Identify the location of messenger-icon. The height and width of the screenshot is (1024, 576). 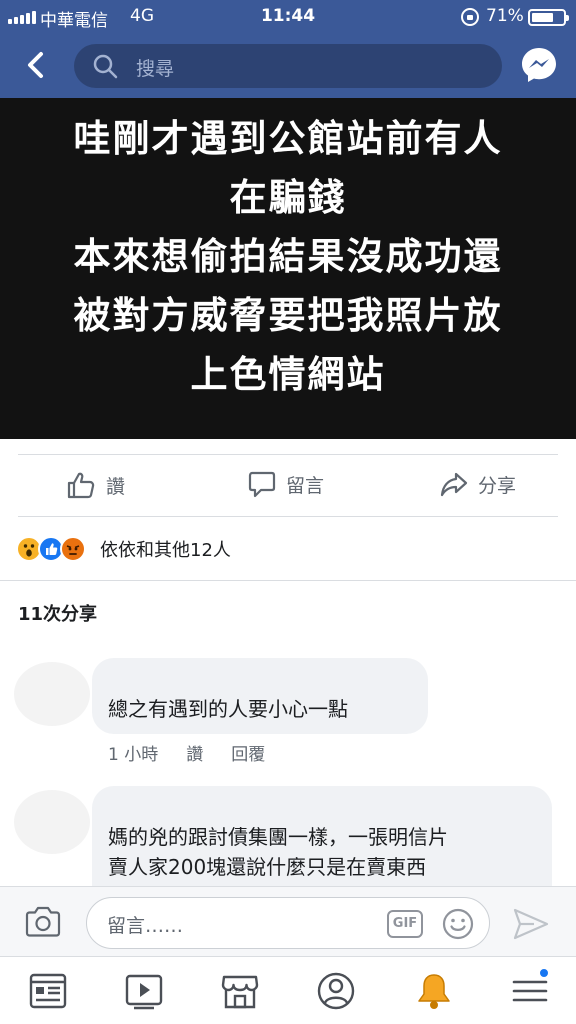
(539, 65).